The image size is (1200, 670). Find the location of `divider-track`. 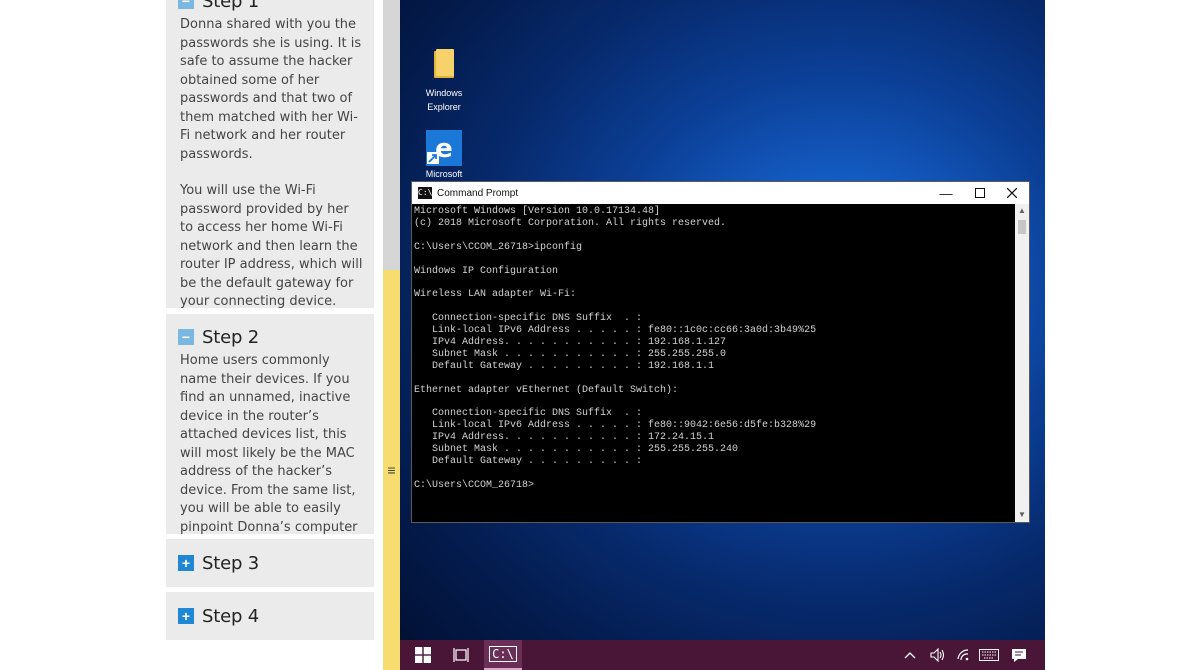

divider-track is located at coordinates (391, 135).